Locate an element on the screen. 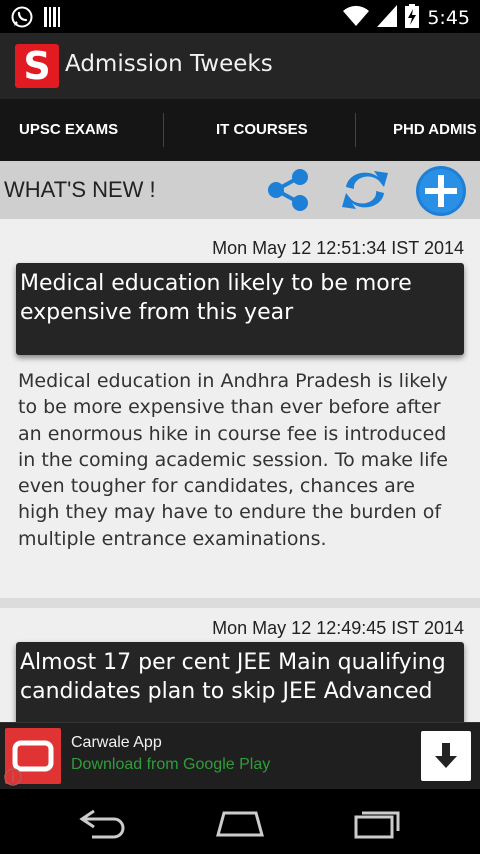 This screenshot has height=854, width=480. share-icon is located at coordinates (288, 192).